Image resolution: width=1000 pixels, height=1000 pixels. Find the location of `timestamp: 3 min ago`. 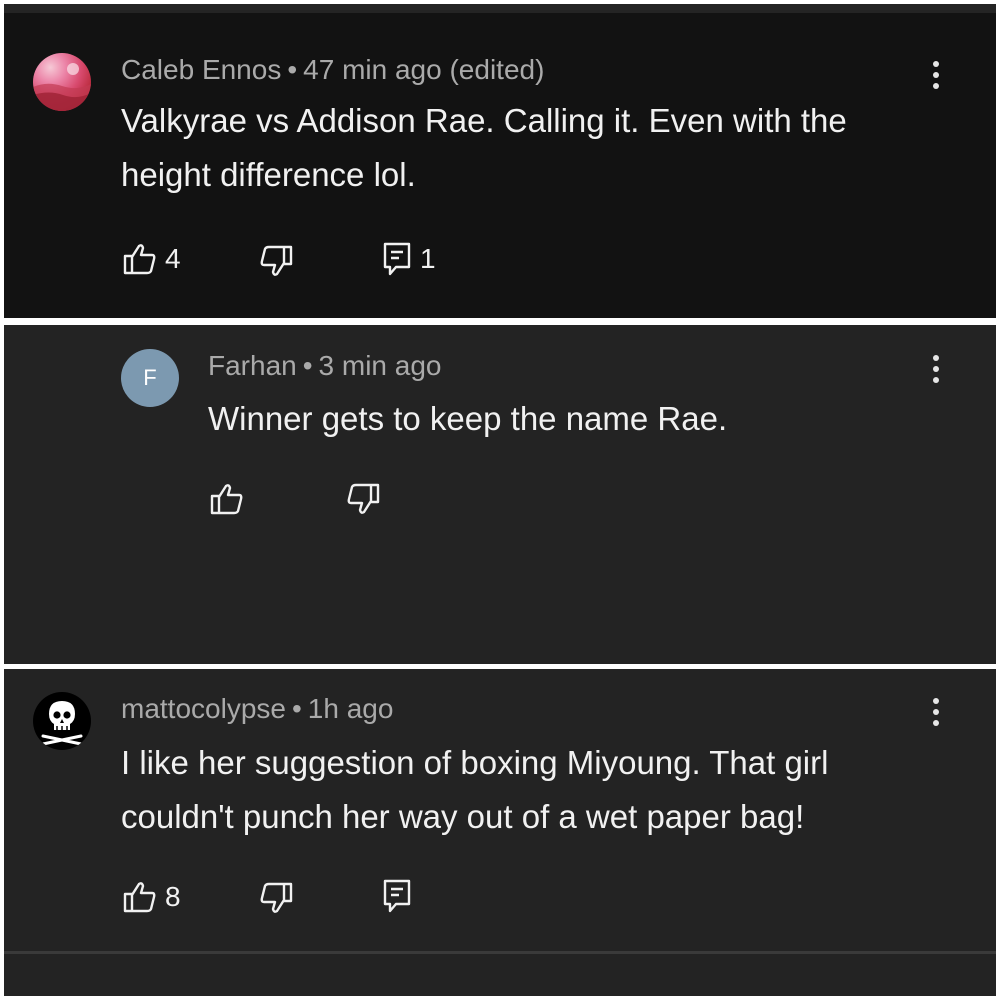

timestamp: 3 min ago is located at coordinates (380, 365).